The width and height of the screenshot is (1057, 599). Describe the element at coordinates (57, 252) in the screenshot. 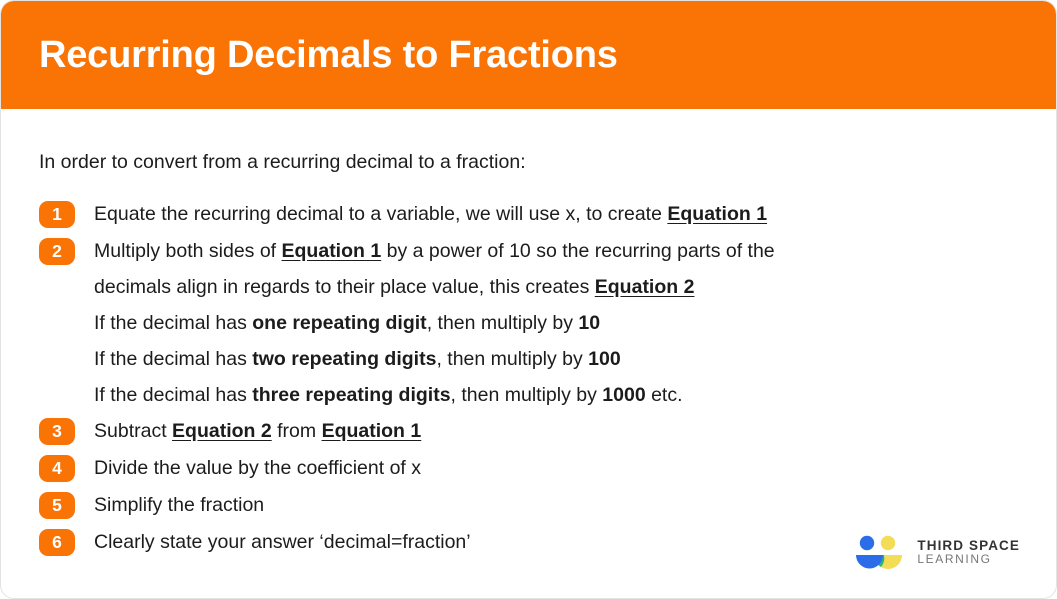

I see `step-number-badge: 2` at that location.